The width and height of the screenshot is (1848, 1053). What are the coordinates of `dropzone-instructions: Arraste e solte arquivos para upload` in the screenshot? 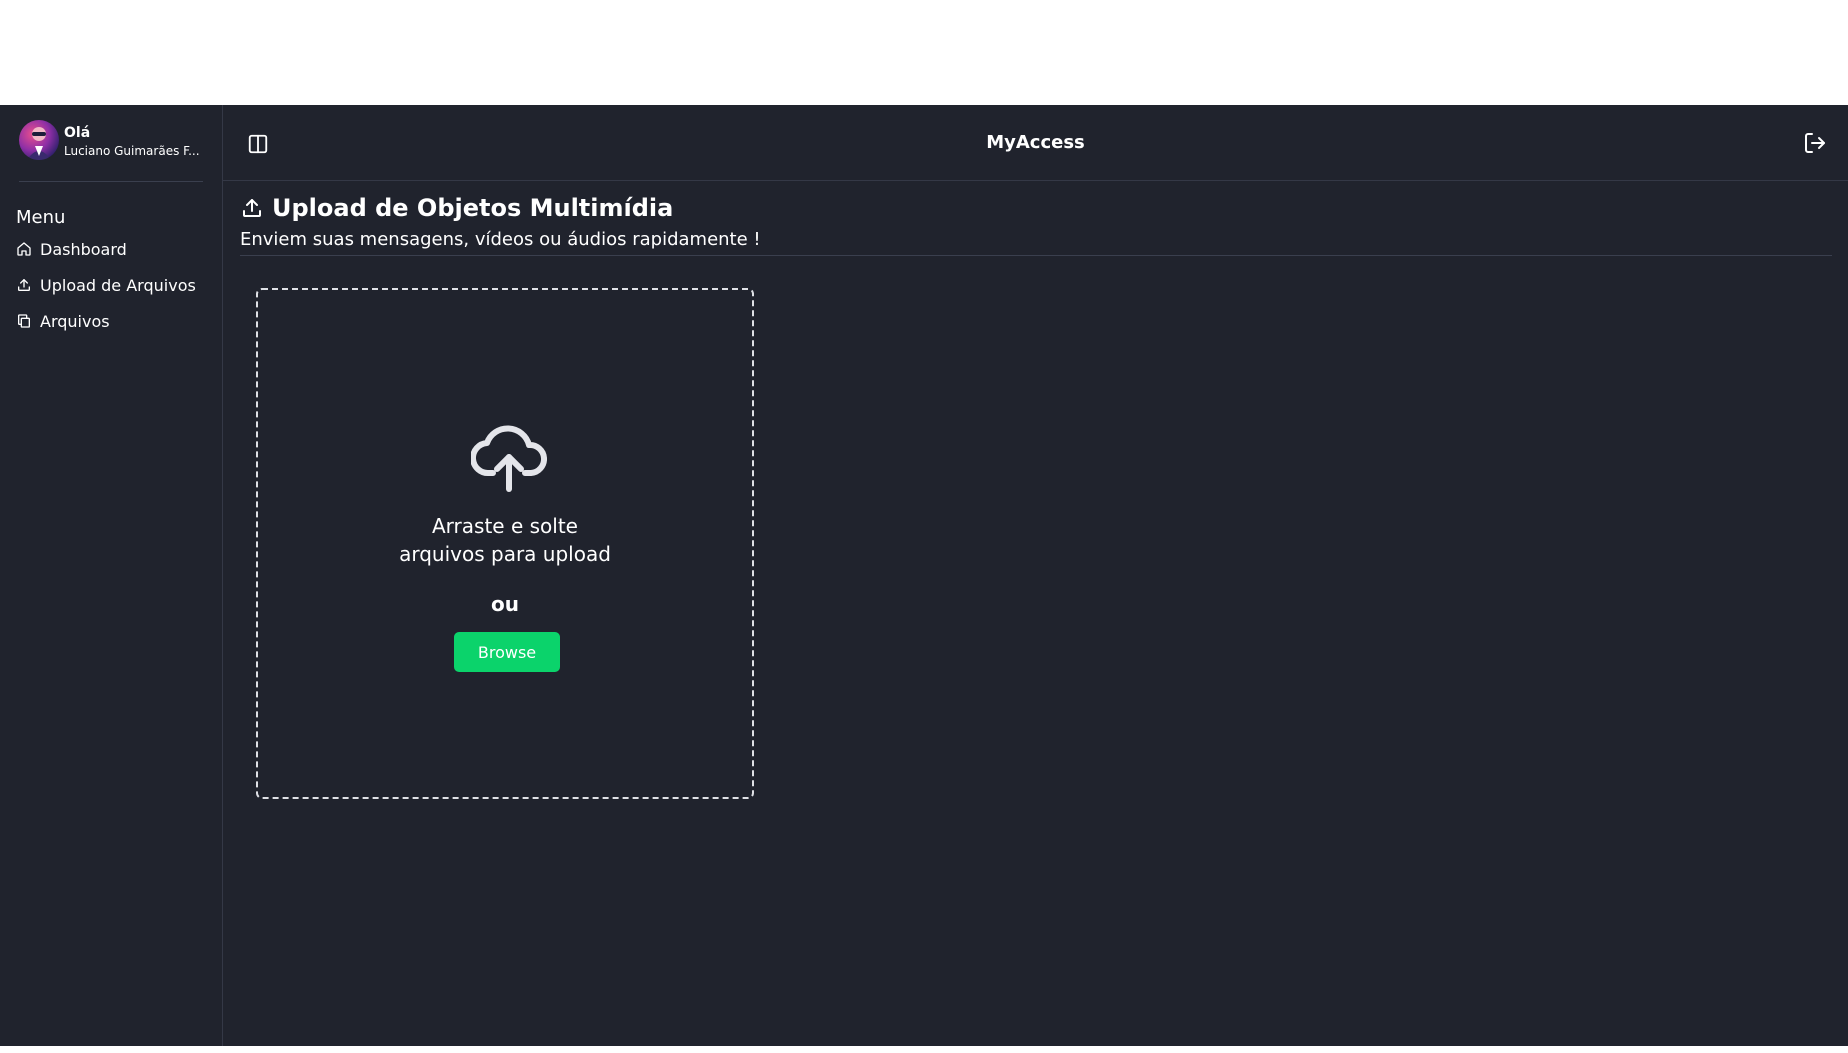 It's located at (505, 540).